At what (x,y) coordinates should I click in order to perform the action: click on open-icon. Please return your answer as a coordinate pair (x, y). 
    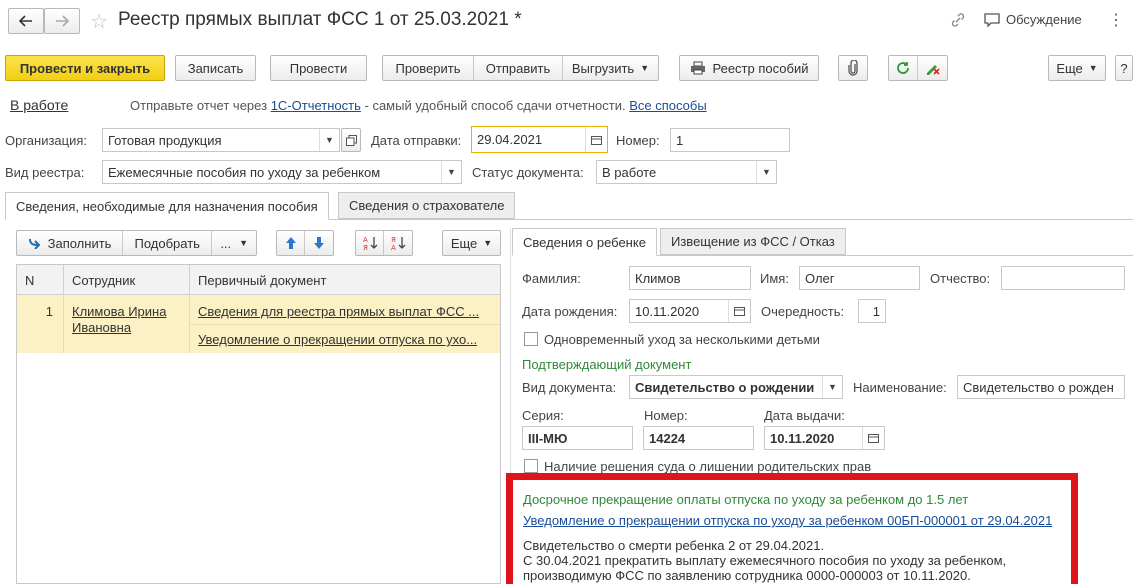
    Looking at the image, I should click on (351, 140).